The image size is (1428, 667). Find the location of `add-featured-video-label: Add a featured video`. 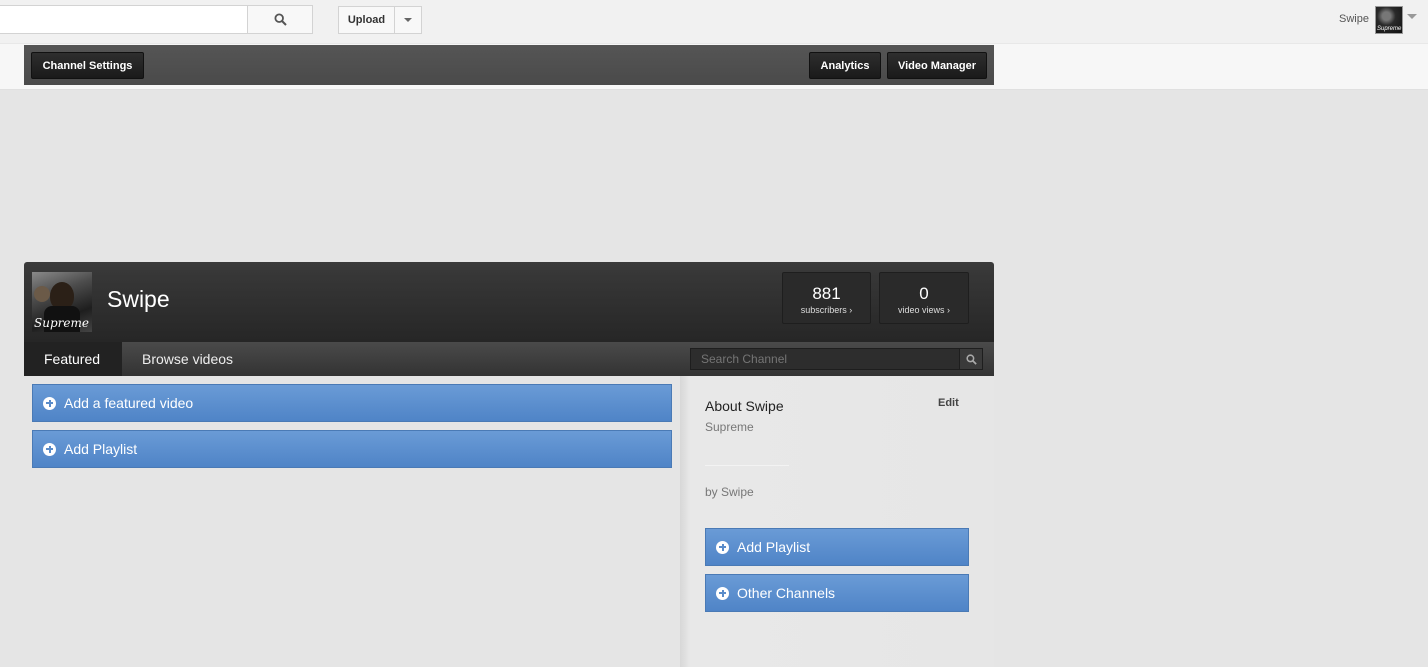

add-featured-video-label: Add a featured video is located at coordinates (129, 403).